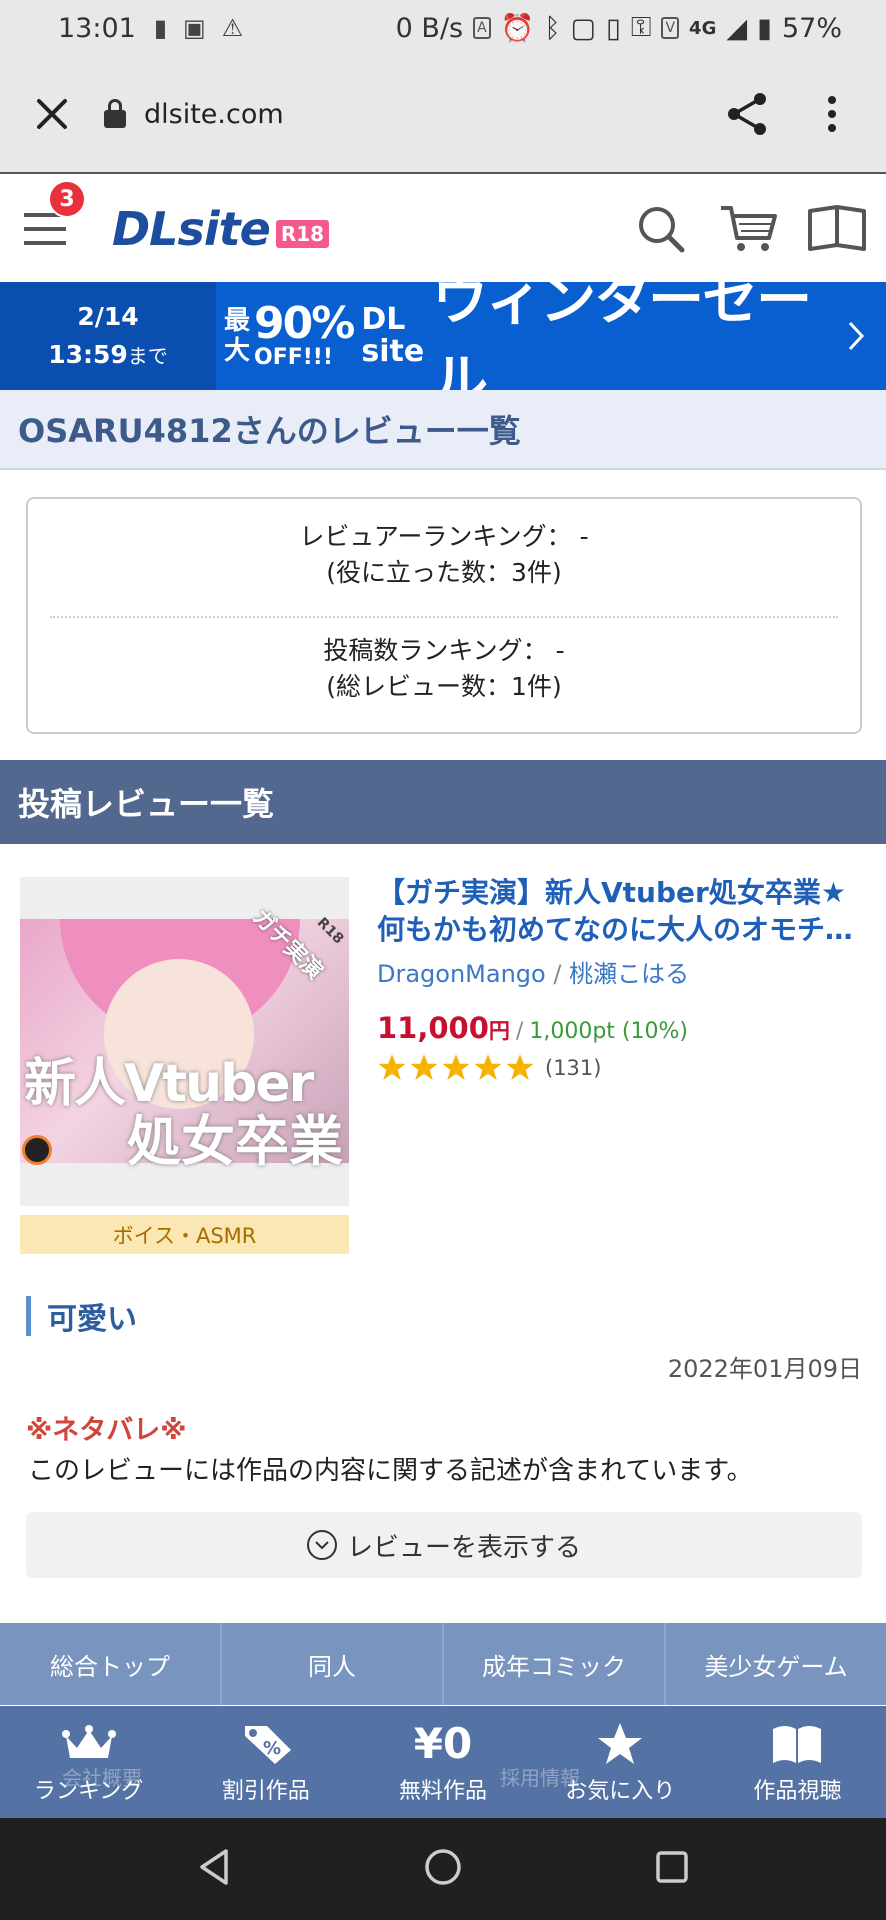  I want to click on cart-icon, so click(749, 228).